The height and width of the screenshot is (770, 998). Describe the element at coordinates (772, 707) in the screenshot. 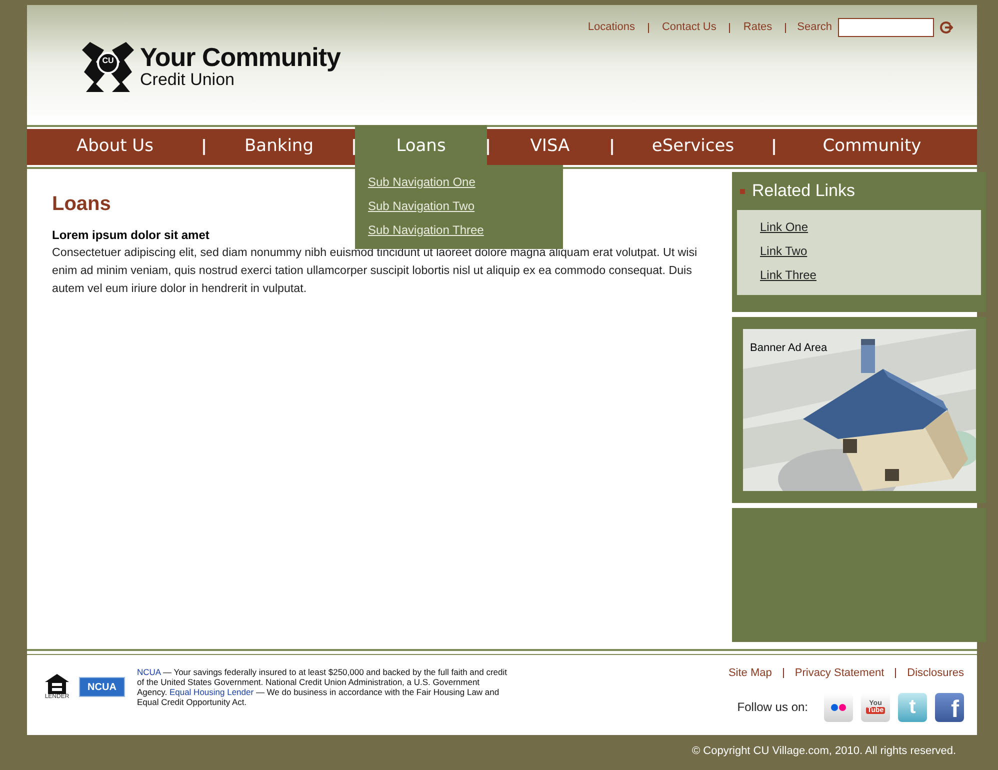

I see `follow-label: Follow us on:` at that location.